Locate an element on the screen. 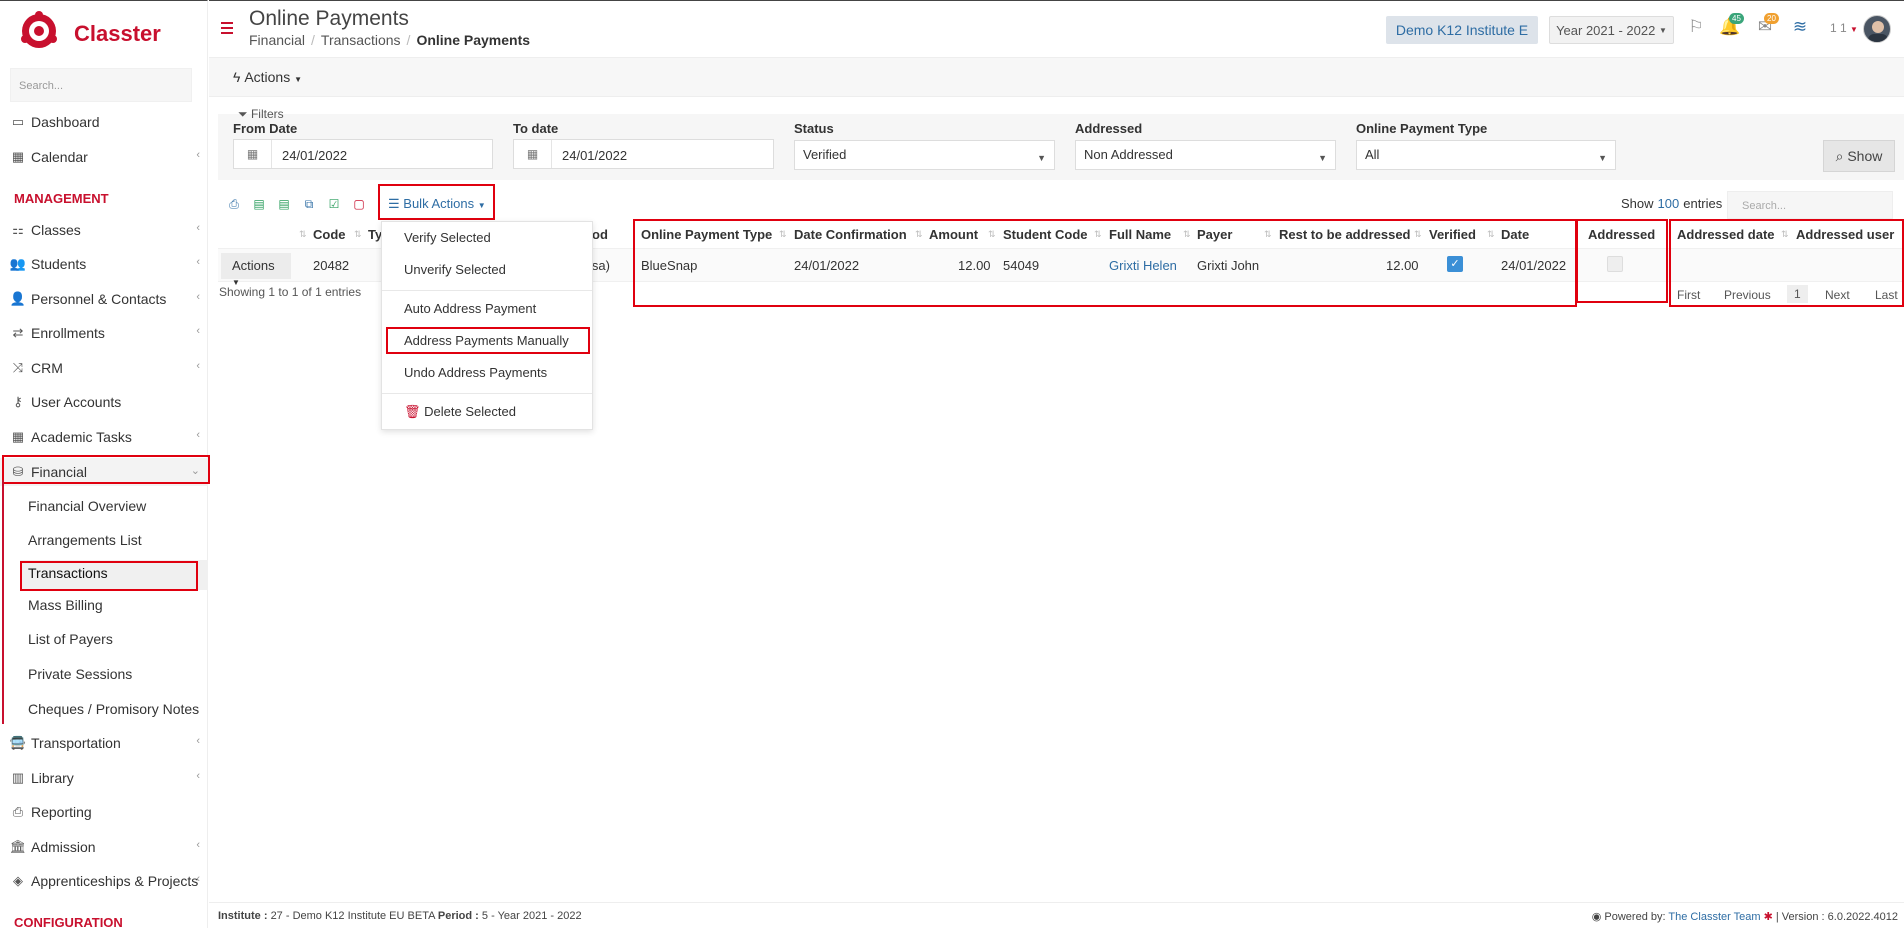 The image size is (1904, 928). sidebar-item-financial: ⛁ Financial ⌄ is located at coordinates (104, 472).